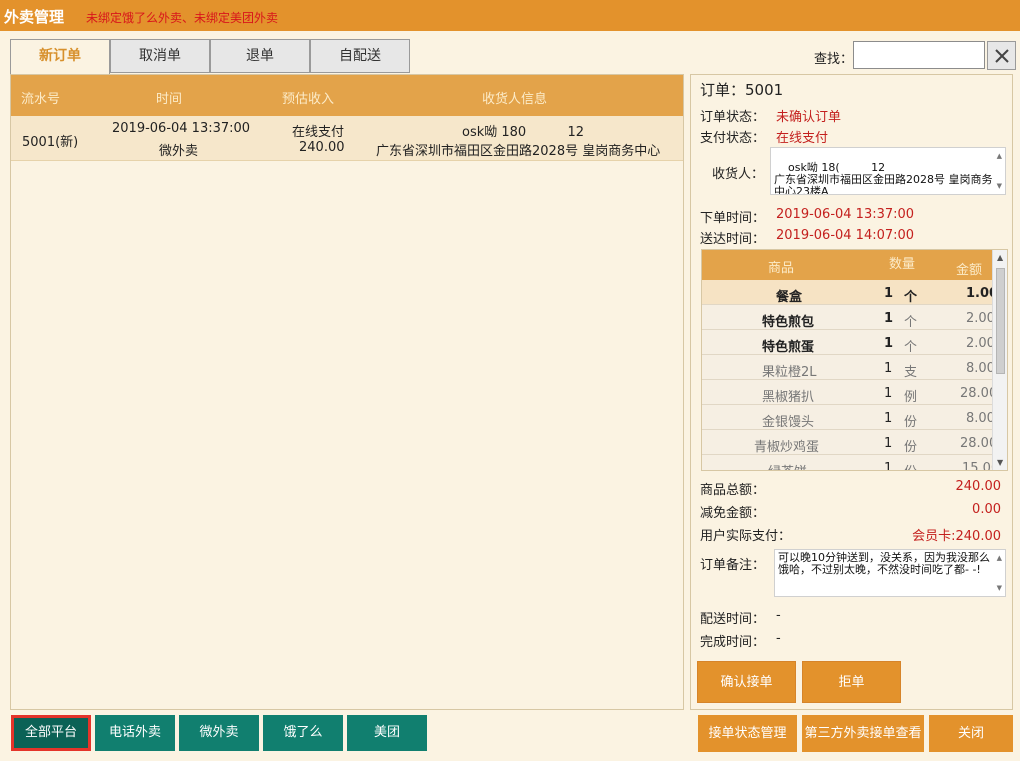 The width and height of the screenshot is (1020, 761). What do you see at coordinates (788, 347) in the screenshot?
I see `item-name: 特色煎蛋` at bounding box center [788, 347].